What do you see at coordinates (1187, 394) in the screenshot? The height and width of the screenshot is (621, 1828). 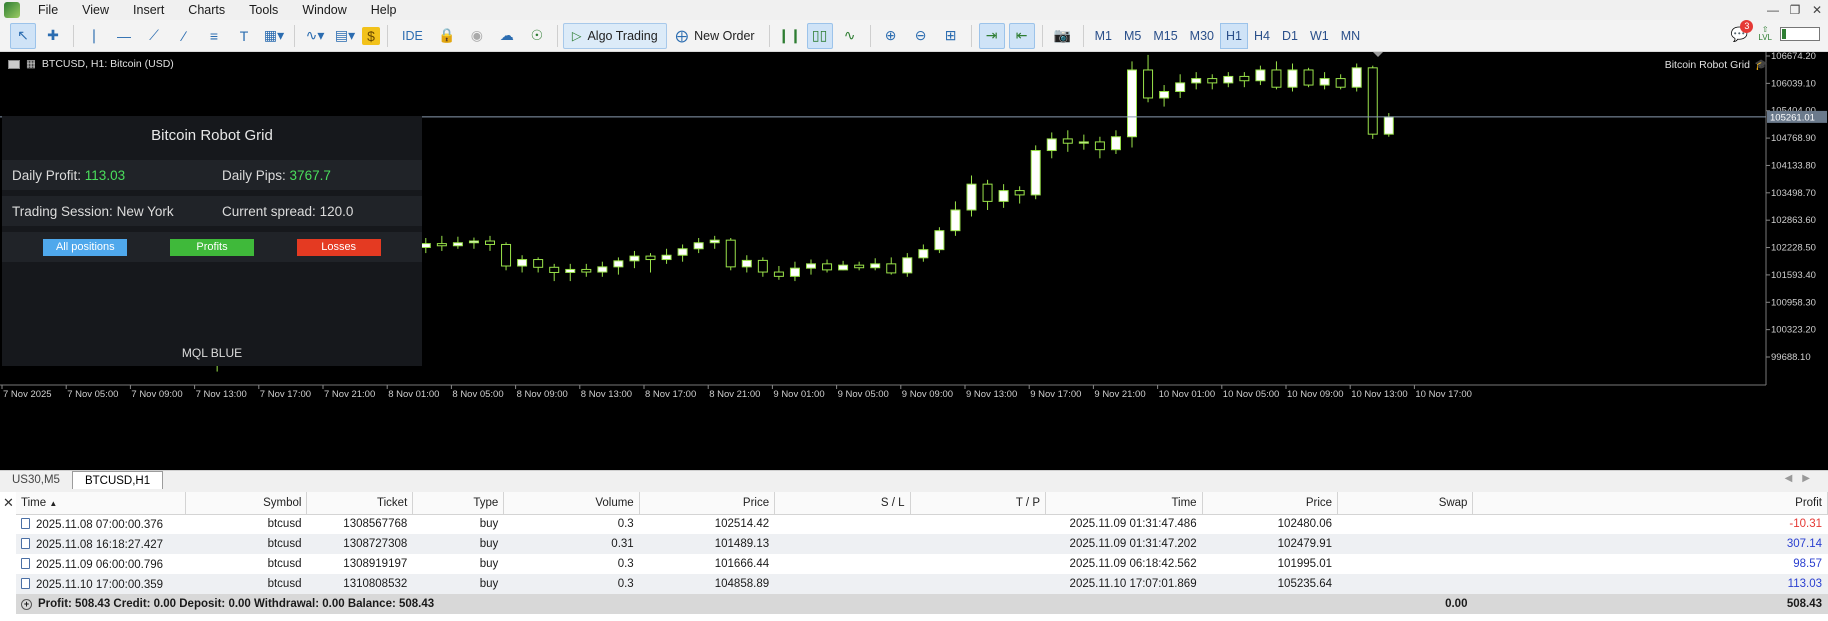 I see `time-tick-label: 10 Nov 01:00` at bounding box center [1187, 394].